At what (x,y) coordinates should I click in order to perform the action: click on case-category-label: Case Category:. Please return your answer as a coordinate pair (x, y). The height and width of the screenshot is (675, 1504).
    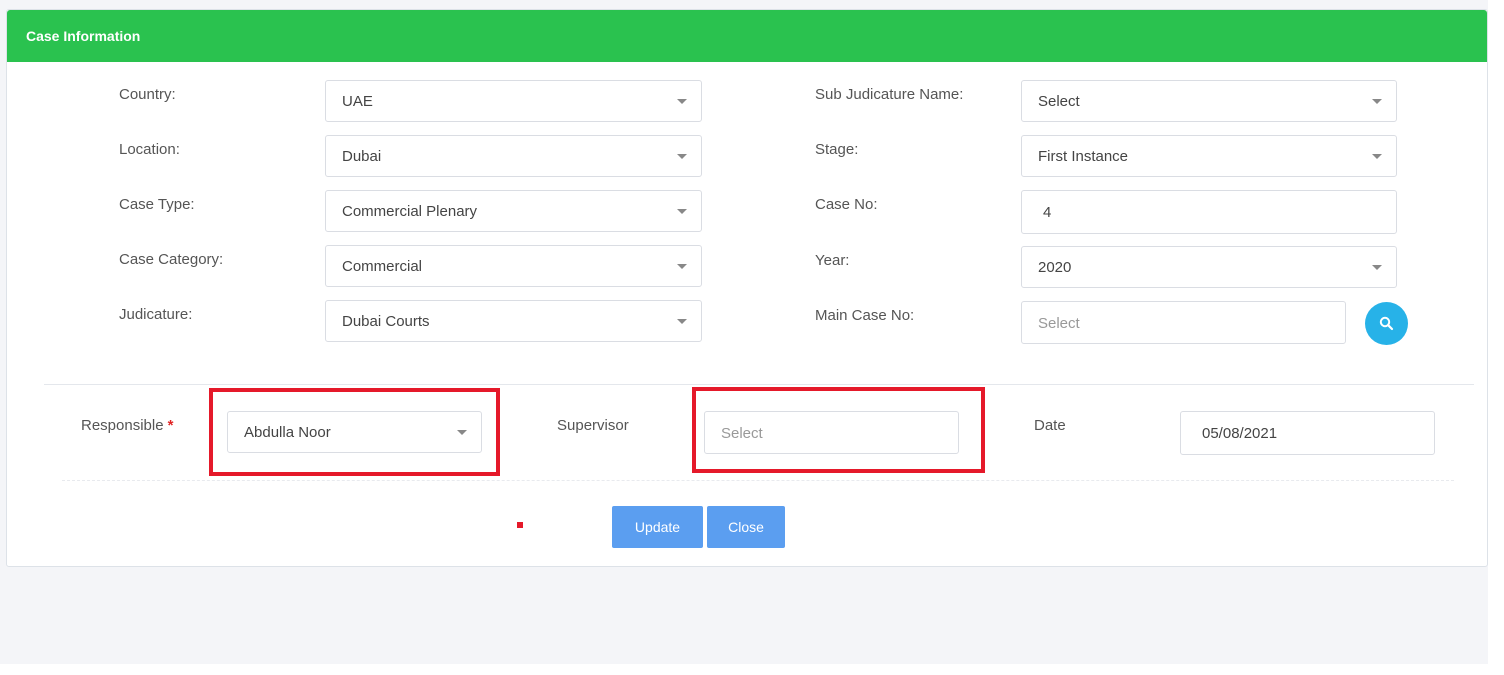
    Looking at the image, I should click on (171, 259).